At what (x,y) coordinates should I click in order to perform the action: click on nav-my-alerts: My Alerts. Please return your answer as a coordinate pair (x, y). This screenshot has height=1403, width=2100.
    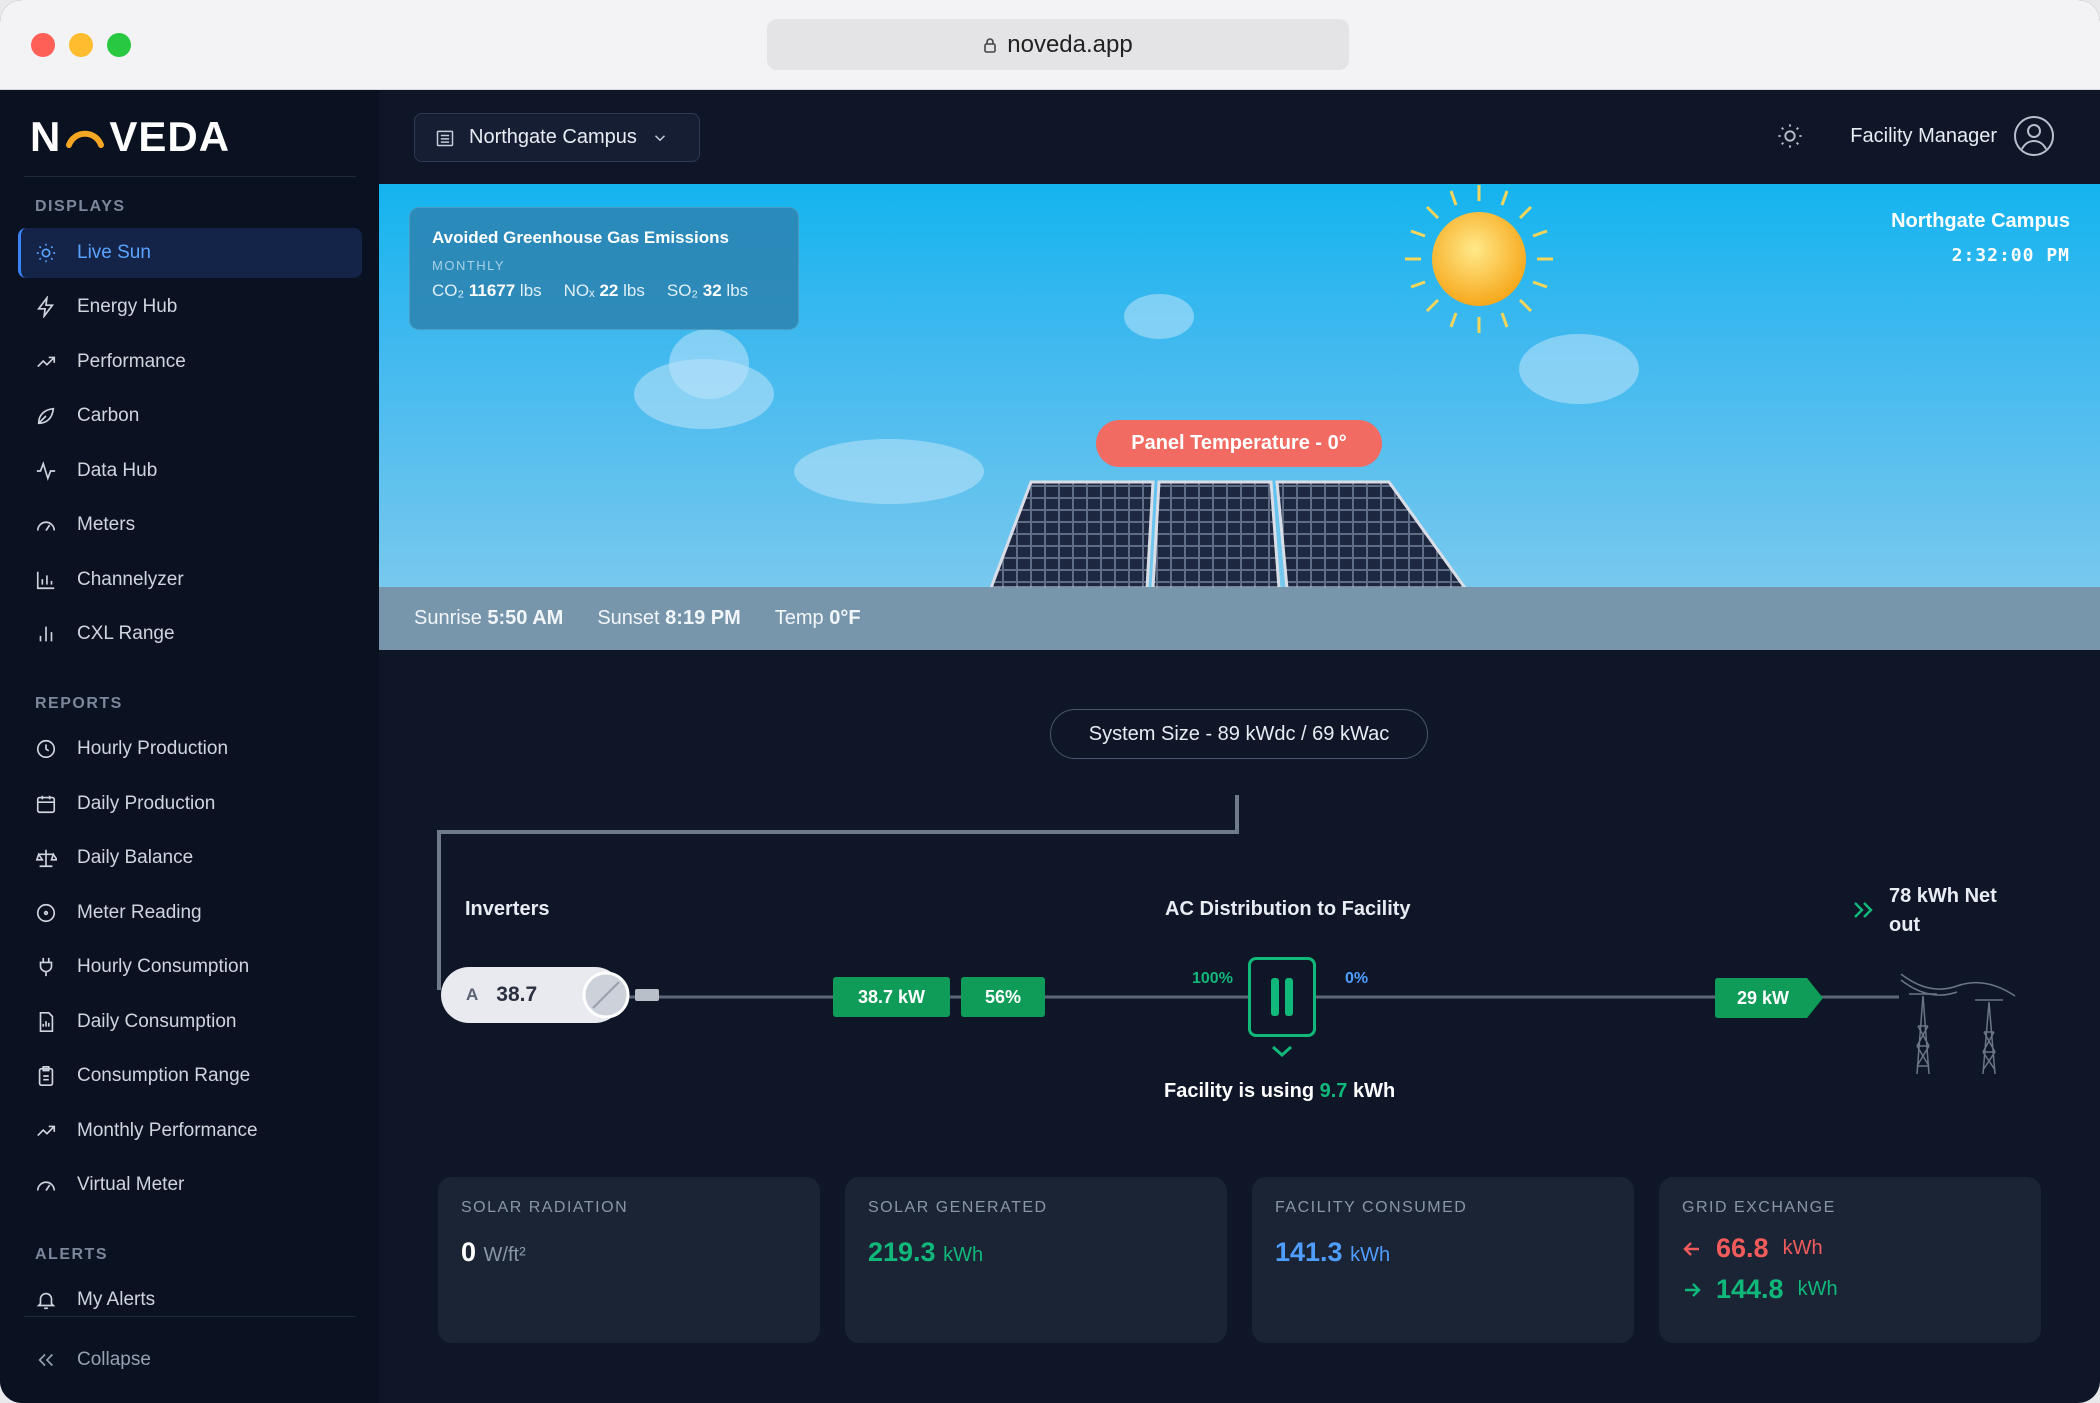
    Looking at the image, I should click on (190, 1300).